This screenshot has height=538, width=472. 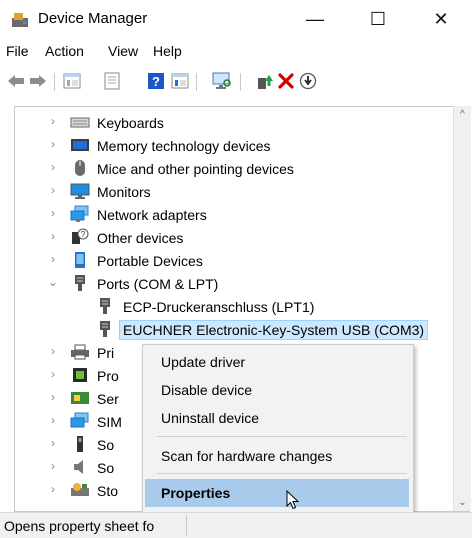 What do you see at coordinates (140, 238) in the screenshot?
I see `tree-item-label: Other devices` at bounding box center [140, 238].